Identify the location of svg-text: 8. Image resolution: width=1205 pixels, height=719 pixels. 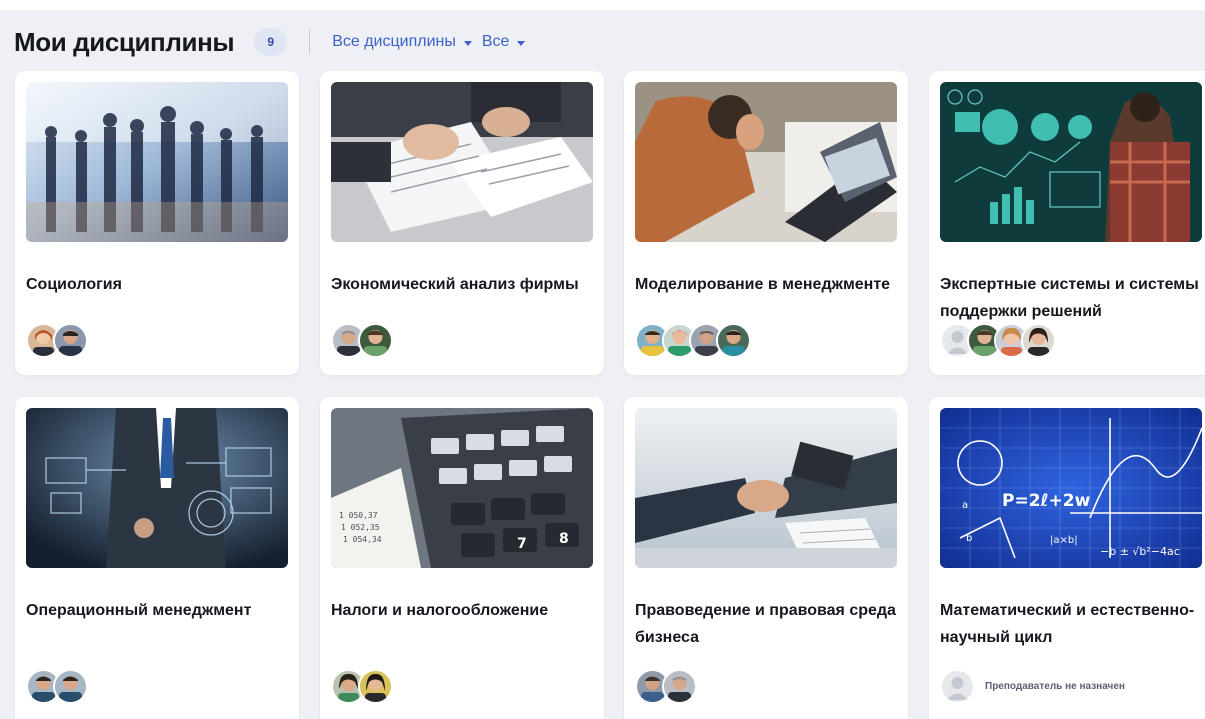
(564, 539).